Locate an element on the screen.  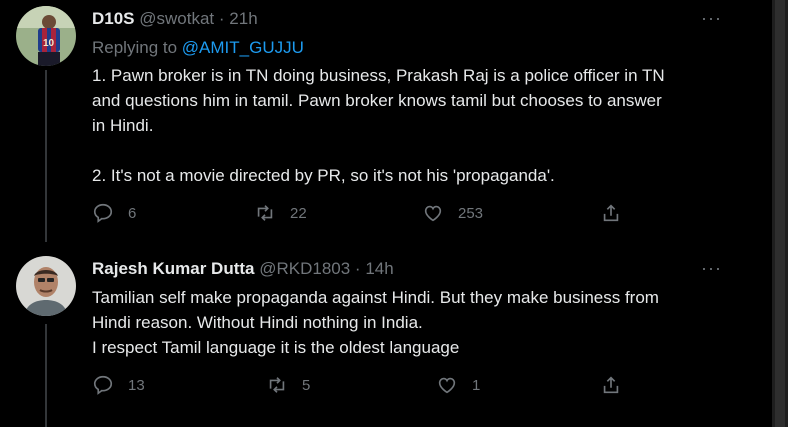
scrollbar-thumb is located at coordinates (780, 213).